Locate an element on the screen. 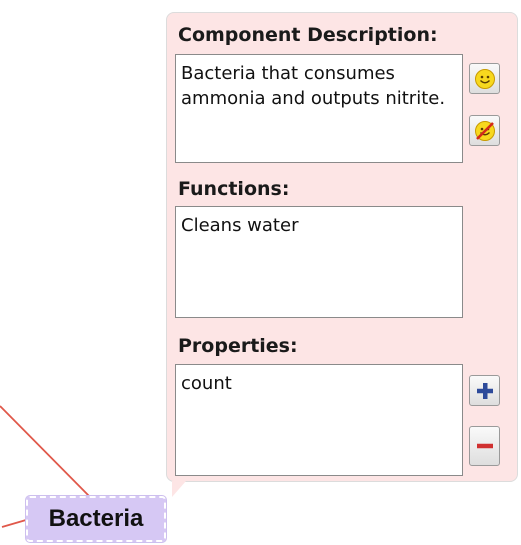  smiley-disabled-icon is located at coordinates (484, 130).